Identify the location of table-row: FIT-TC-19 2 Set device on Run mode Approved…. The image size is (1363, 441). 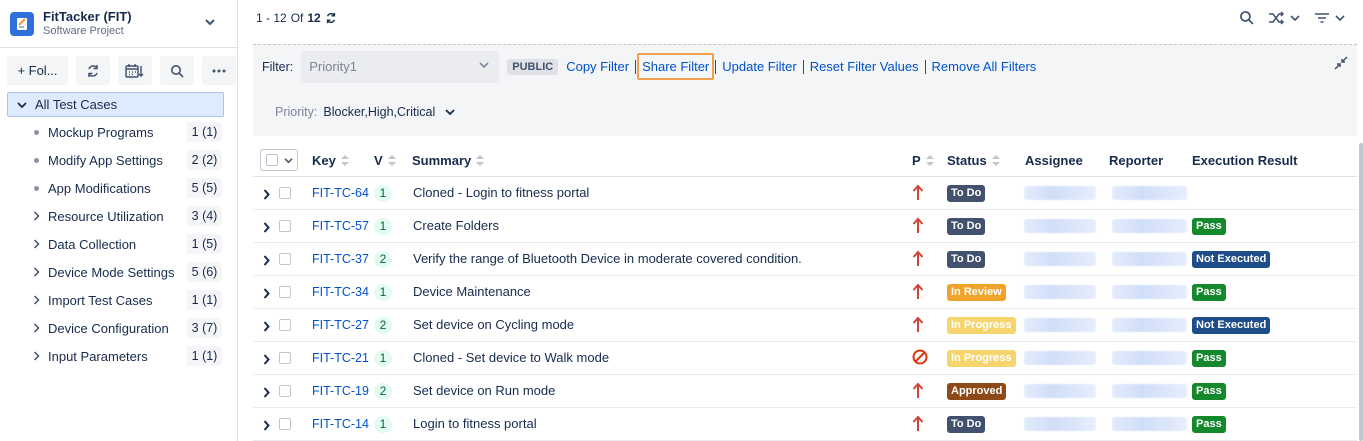
(805, 391).